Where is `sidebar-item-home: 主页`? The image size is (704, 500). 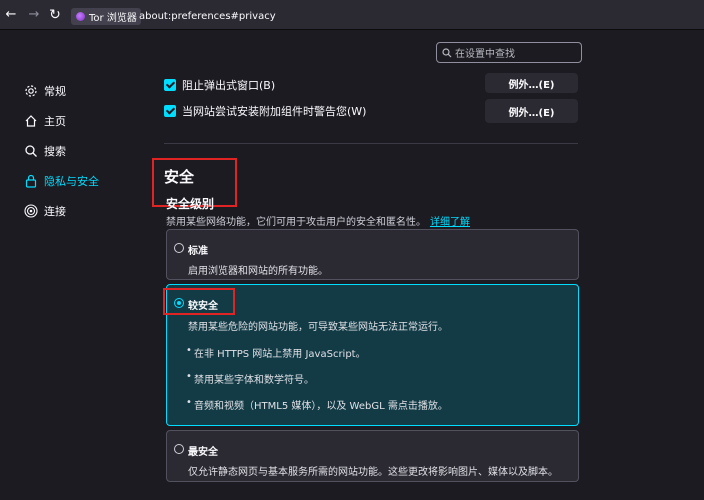
sidebar-item-home: 主页 is located at coordinates (45, 121).